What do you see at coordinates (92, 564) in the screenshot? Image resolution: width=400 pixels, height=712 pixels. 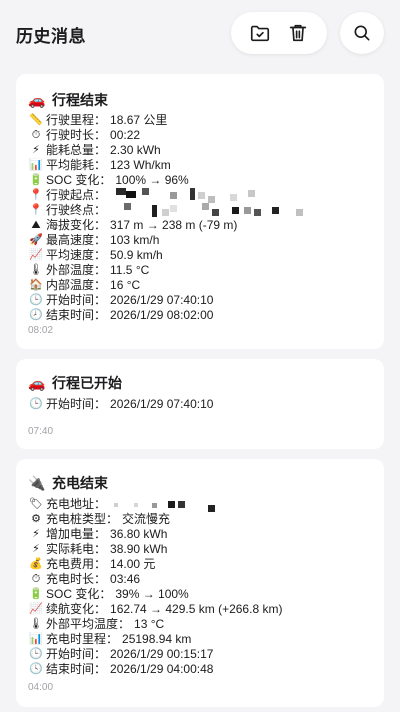 I see `detail-row-charge-cost: 💰 充电费用： 14.00 元` at bounding box center [92, 564].